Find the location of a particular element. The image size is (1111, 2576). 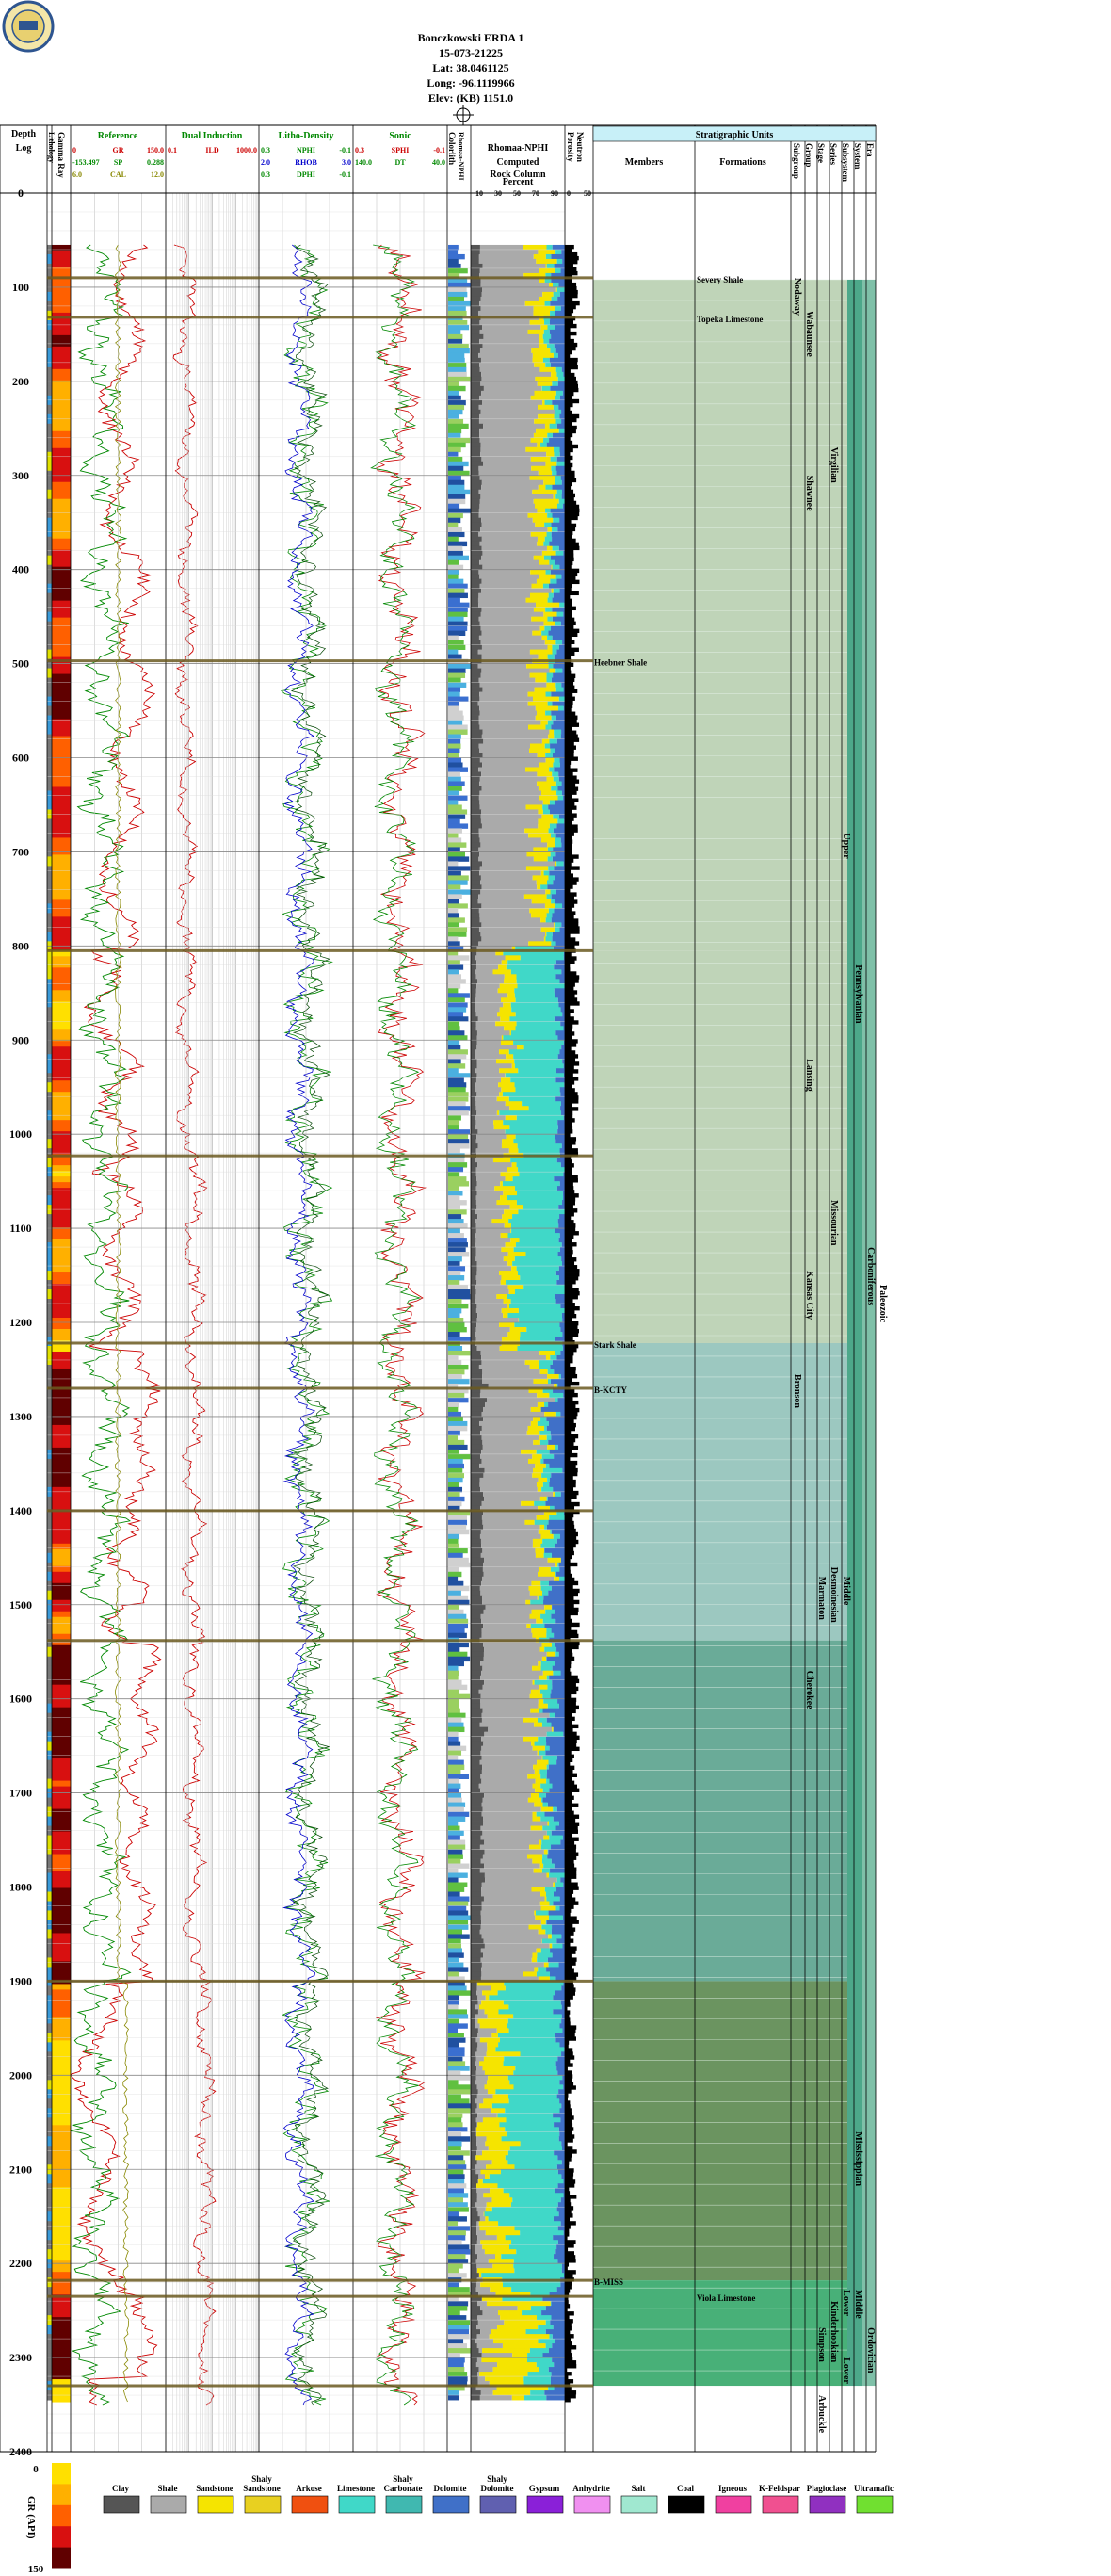

reference-scale-min: 0 is located at coordinates (74, 150).